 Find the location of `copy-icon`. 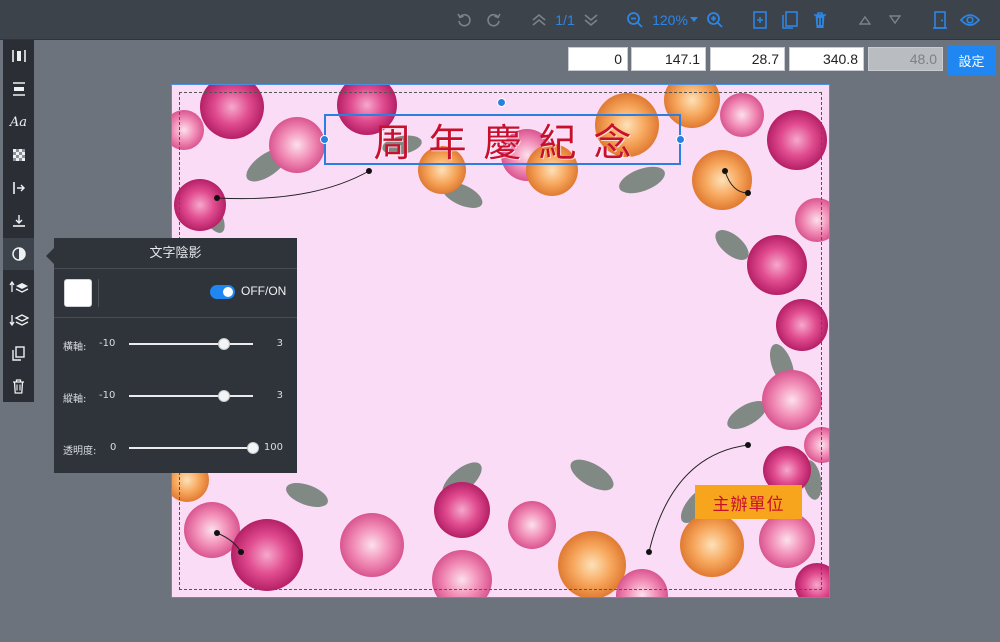

copy-icon is located at coordinates (18, 353).